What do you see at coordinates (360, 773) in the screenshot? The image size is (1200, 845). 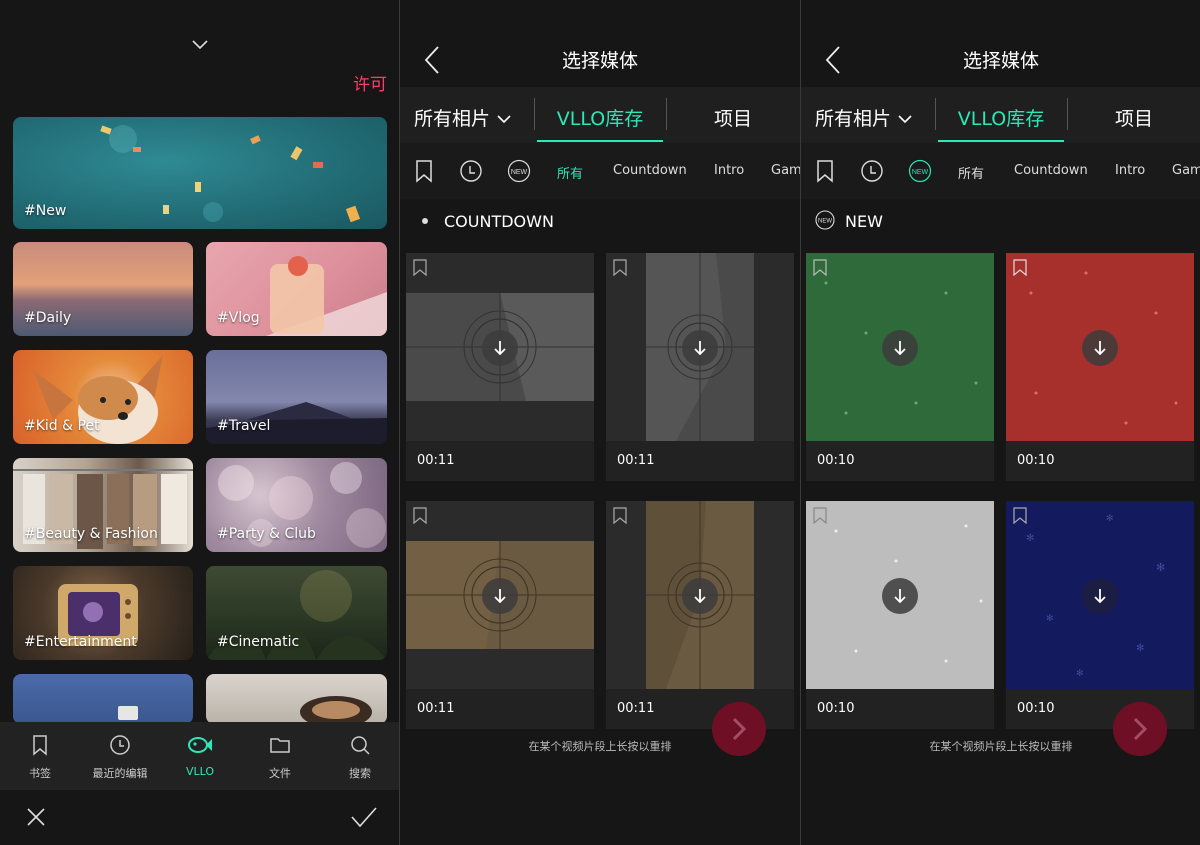 I see `nav-label: 搜索` at bounding box center [360, 773].